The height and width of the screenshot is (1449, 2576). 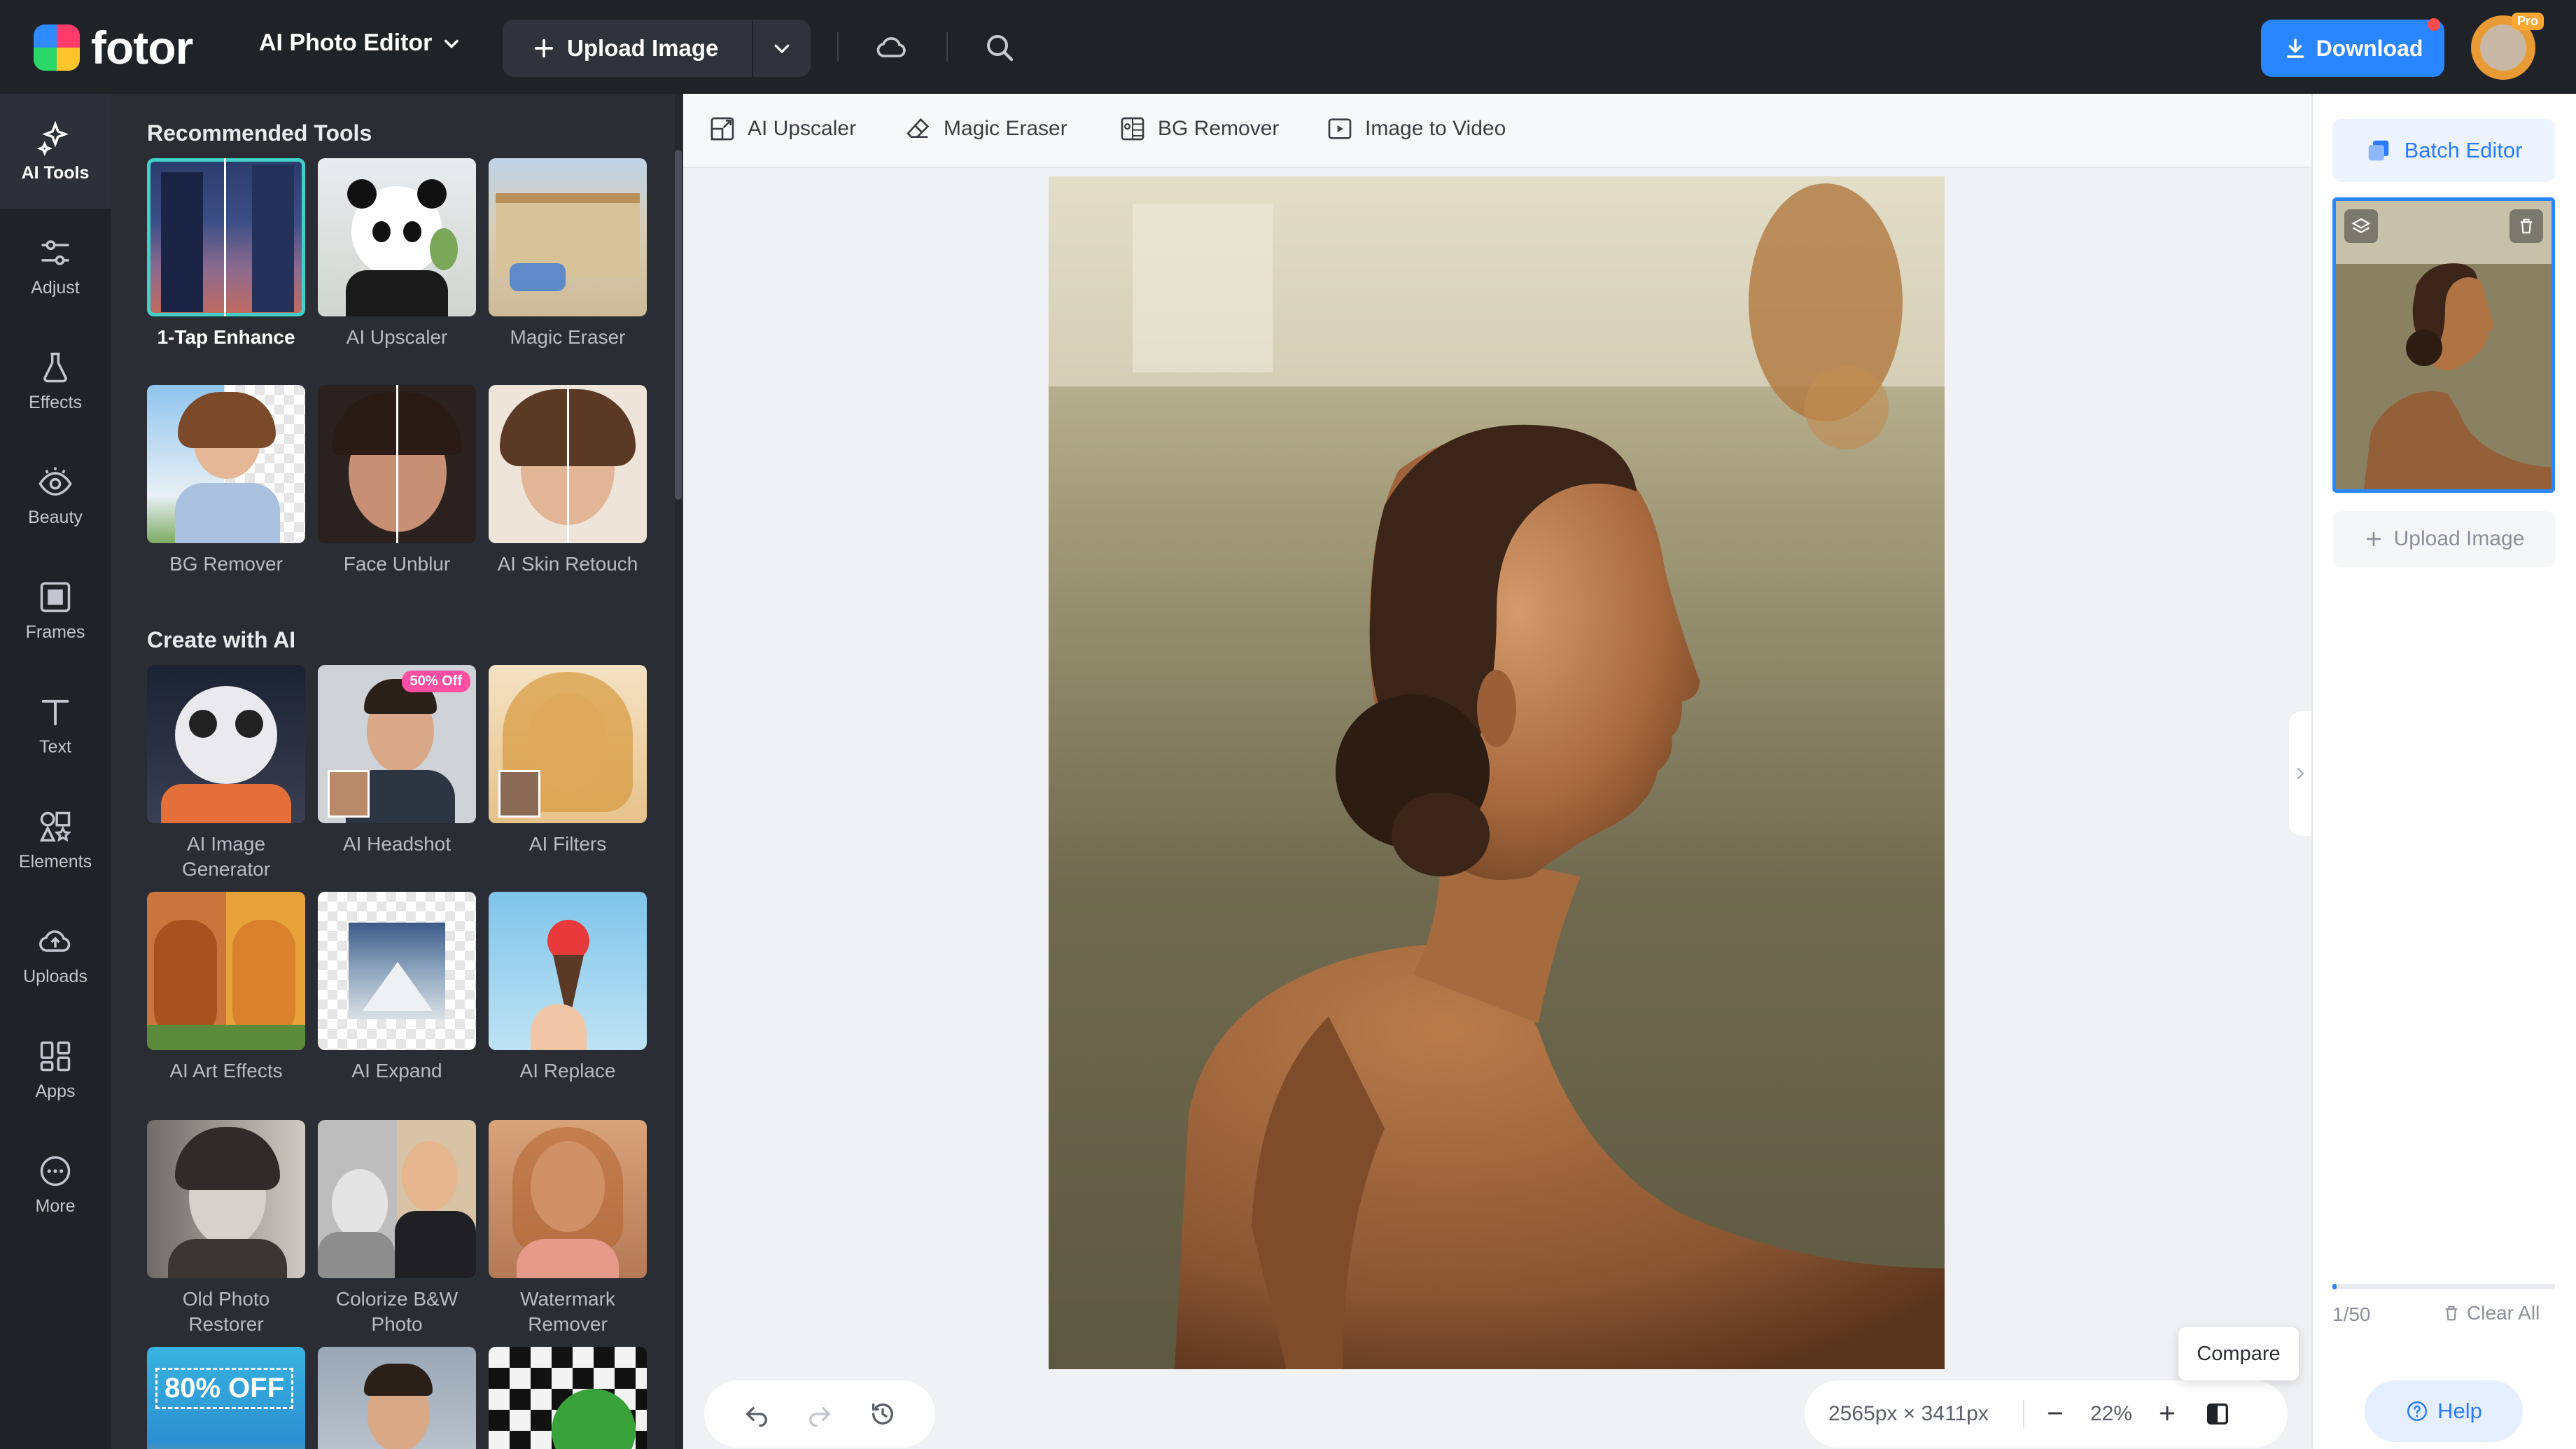 What do you see at coordinates (2295, 48) in the screenshot?
I see `download-icon` at bounding box center [2295, 48].